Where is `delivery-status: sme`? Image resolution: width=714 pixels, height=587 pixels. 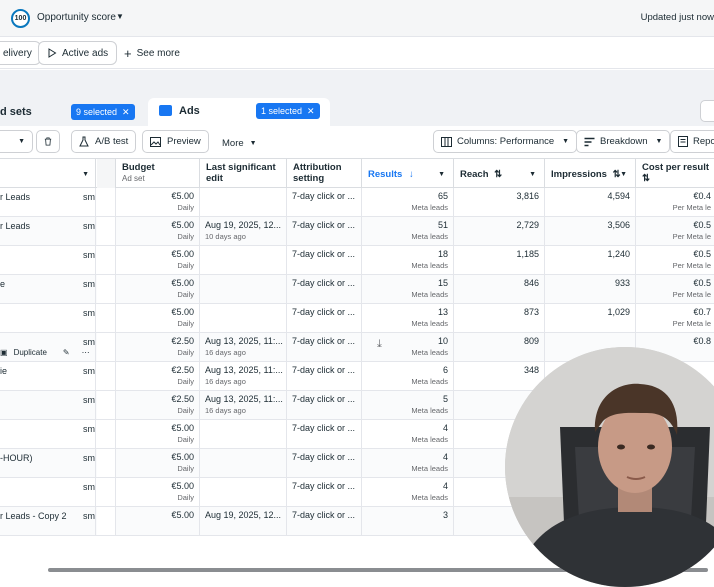
delivery-status: sme is located at coordinates (89, 255).